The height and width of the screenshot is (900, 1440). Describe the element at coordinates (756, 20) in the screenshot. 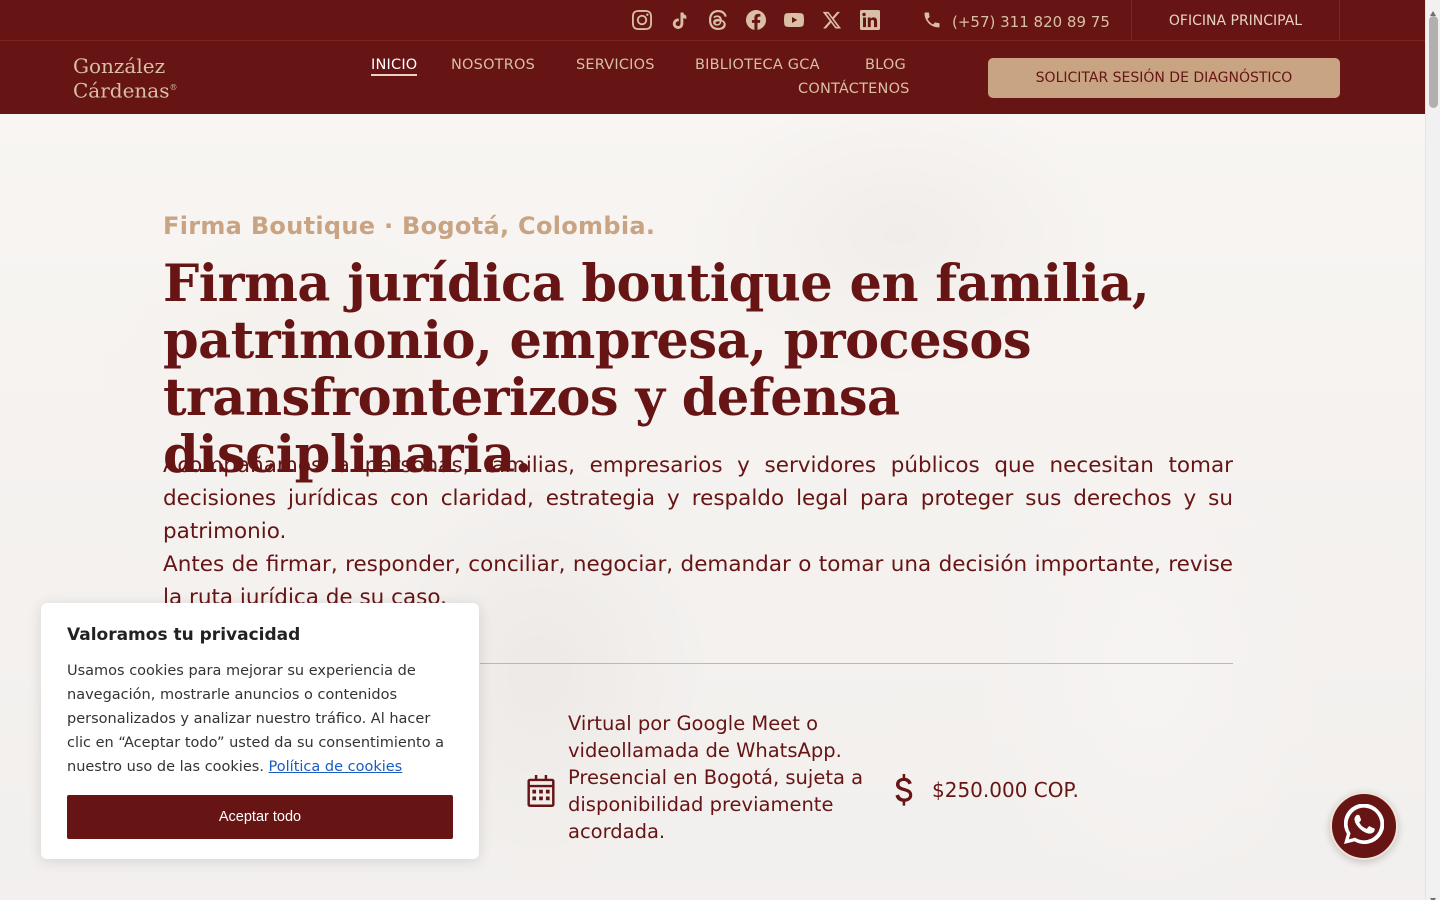

I see `facebook-icon` at that location.